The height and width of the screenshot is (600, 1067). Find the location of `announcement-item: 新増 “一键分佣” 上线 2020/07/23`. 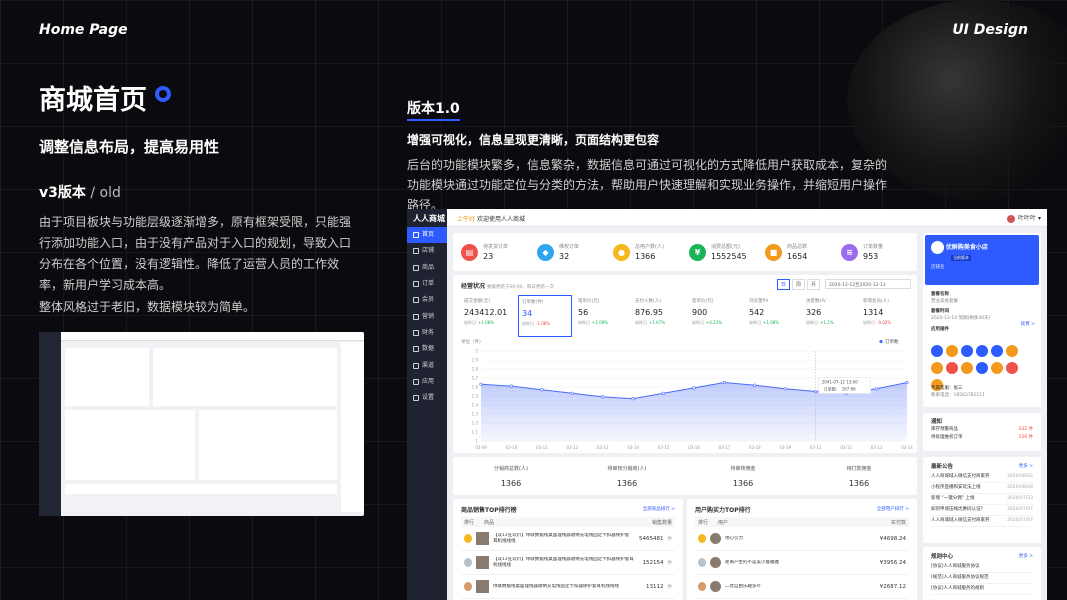

announcement-item: 新増 “一键分佣” 上线 2020/07/23 is located at coordinates (982, 499).